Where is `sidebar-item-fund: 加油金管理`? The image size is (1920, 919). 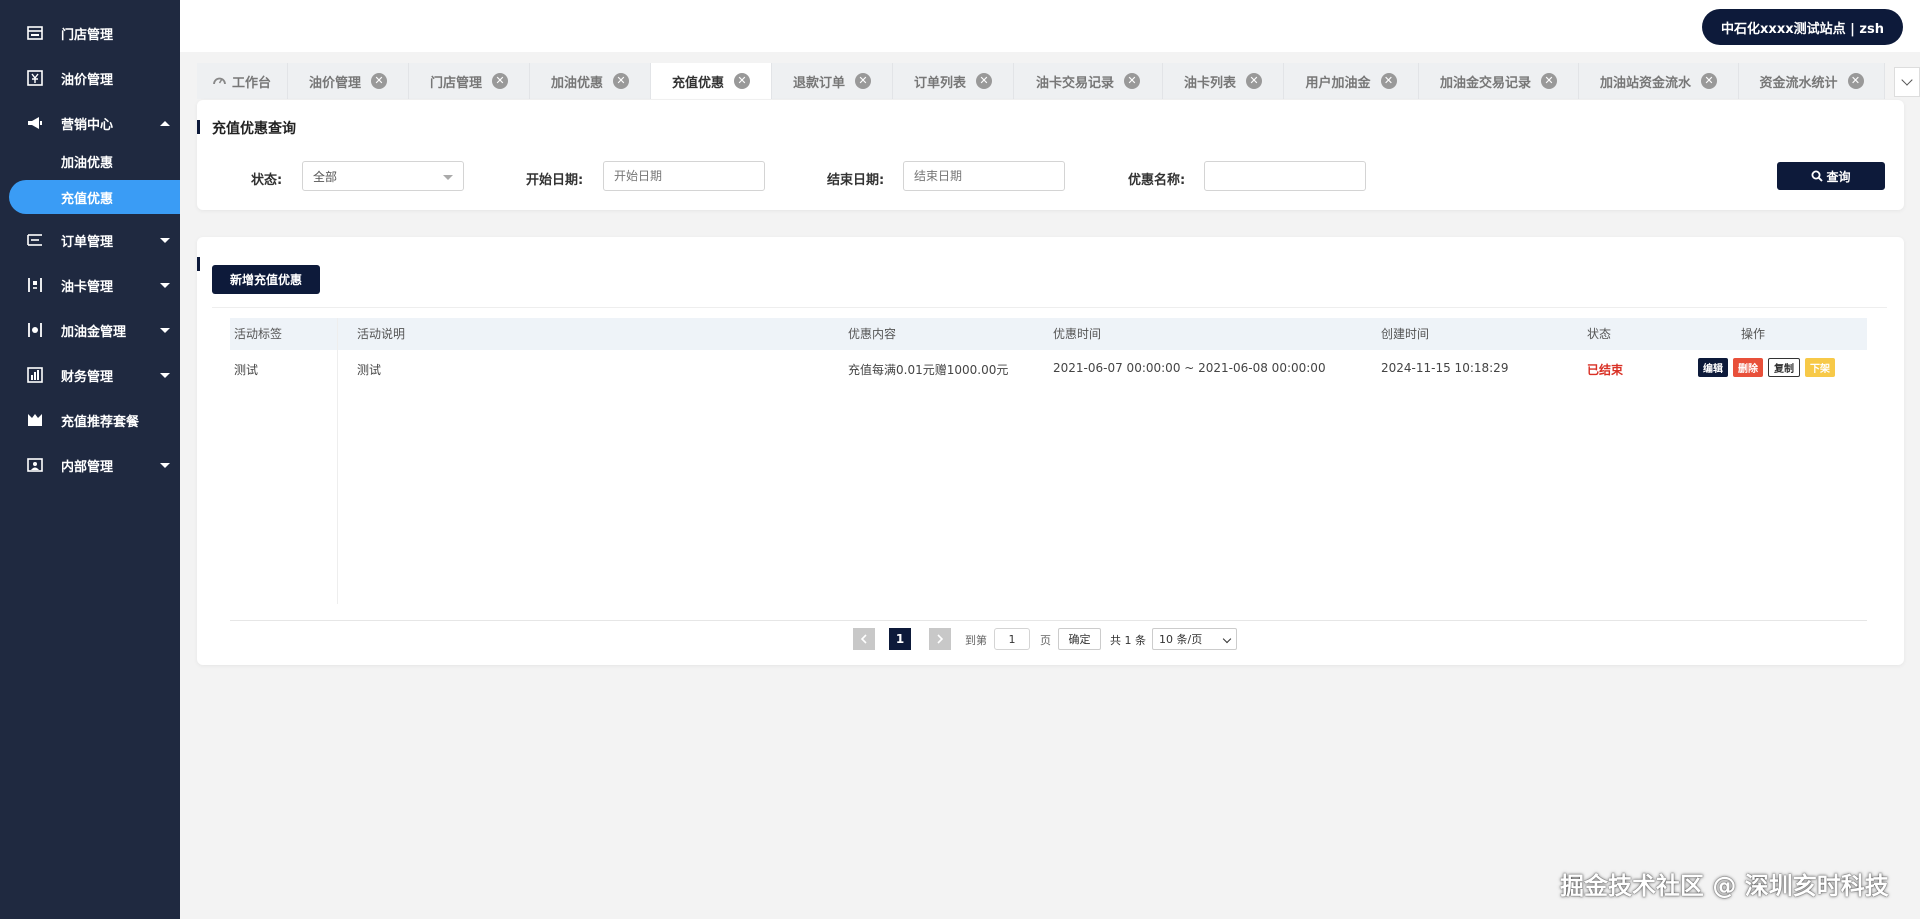 sidebar-item-fund: 加油金管理 is located at coordinates (90, 330).